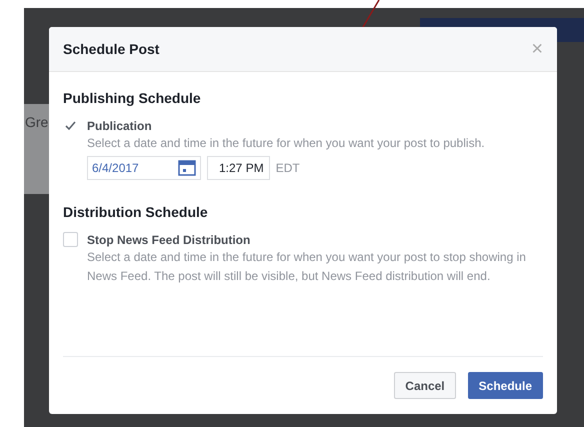 The image size is (584, 427). Describe the element at coordinates (168, 239) in the screenshot. I see `checkbox-label: Stop News Feed Distribution` at that location.